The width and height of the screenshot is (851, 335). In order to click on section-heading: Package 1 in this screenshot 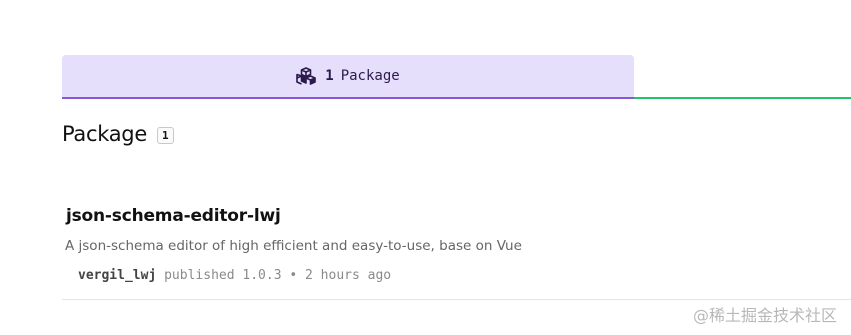, I will do `click(118, 134)`.